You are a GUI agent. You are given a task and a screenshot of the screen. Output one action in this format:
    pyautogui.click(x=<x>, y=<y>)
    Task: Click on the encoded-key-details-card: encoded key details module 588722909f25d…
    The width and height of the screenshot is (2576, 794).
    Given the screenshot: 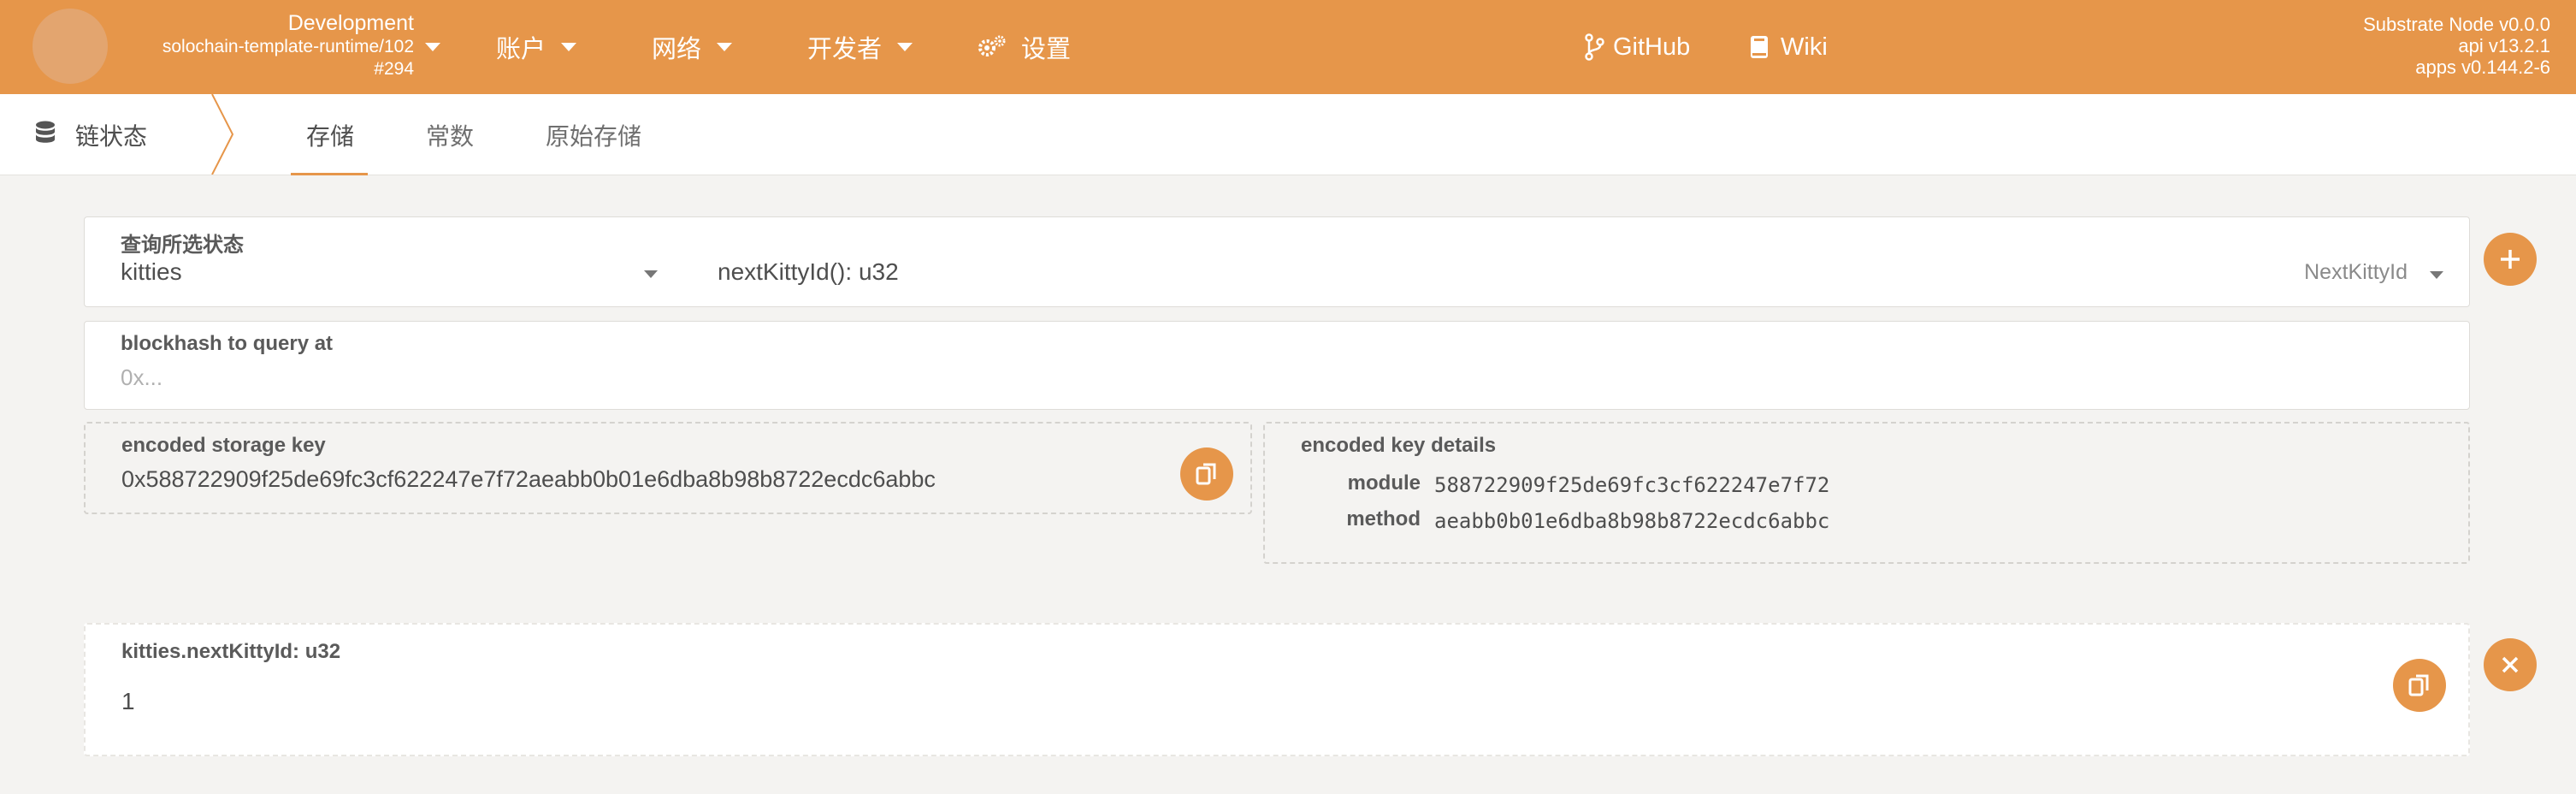 What is the action you would take?
    pyautogui.click(x=1866, y=493)
    